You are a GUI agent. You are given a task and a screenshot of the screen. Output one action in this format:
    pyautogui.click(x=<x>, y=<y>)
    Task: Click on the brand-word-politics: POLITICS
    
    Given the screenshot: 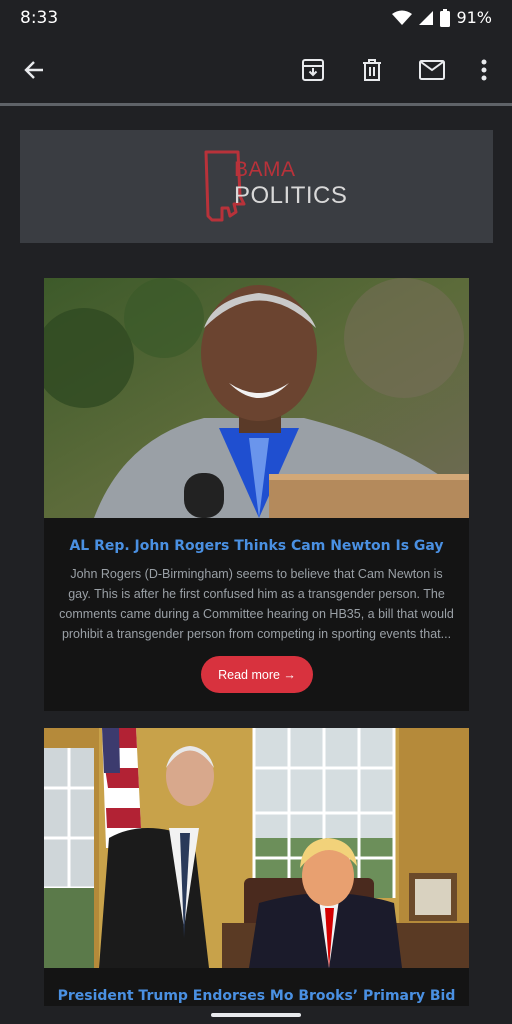 What is the action you would take?
    pyautogui.click(x=291, y=195)
    